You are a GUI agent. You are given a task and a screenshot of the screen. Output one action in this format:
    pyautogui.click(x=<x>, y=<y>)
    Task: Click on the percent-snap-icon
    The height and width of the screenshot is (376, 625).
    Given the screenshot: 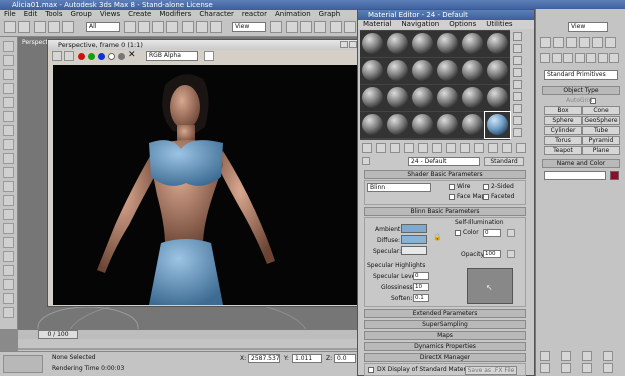 What is the action you would take?
    pyautogui.click(x=320, y=27)
    